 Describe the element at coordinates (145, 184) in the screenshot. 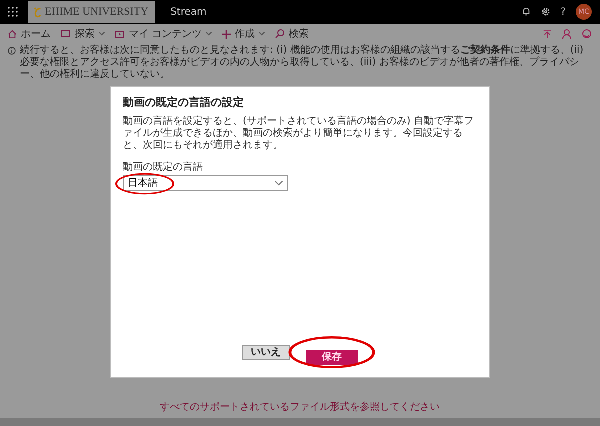

I see `annotation-circle` at that location.